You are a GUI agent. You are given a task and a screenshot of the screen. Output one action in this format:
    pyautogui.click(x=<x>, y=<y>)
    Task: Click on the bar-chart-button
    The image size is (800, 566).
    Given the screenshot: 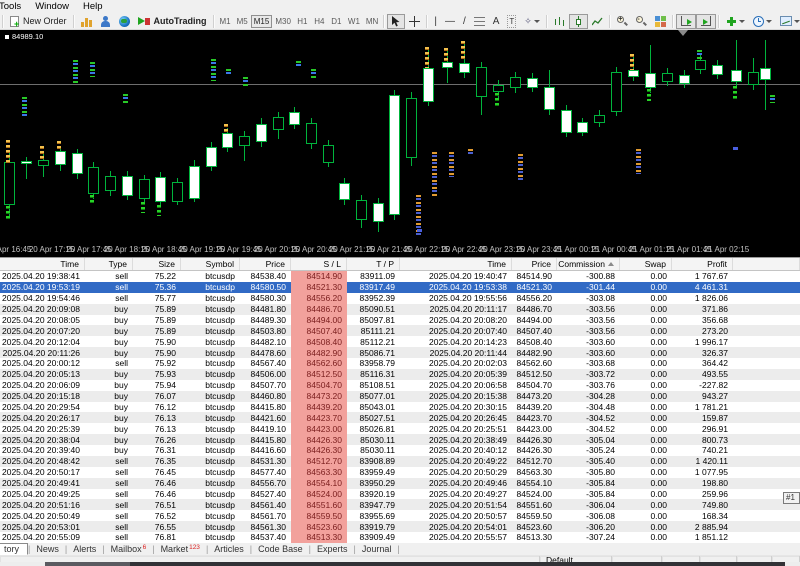 What is the action you would take?
    pyautogui.click(x=559, y=21)
    